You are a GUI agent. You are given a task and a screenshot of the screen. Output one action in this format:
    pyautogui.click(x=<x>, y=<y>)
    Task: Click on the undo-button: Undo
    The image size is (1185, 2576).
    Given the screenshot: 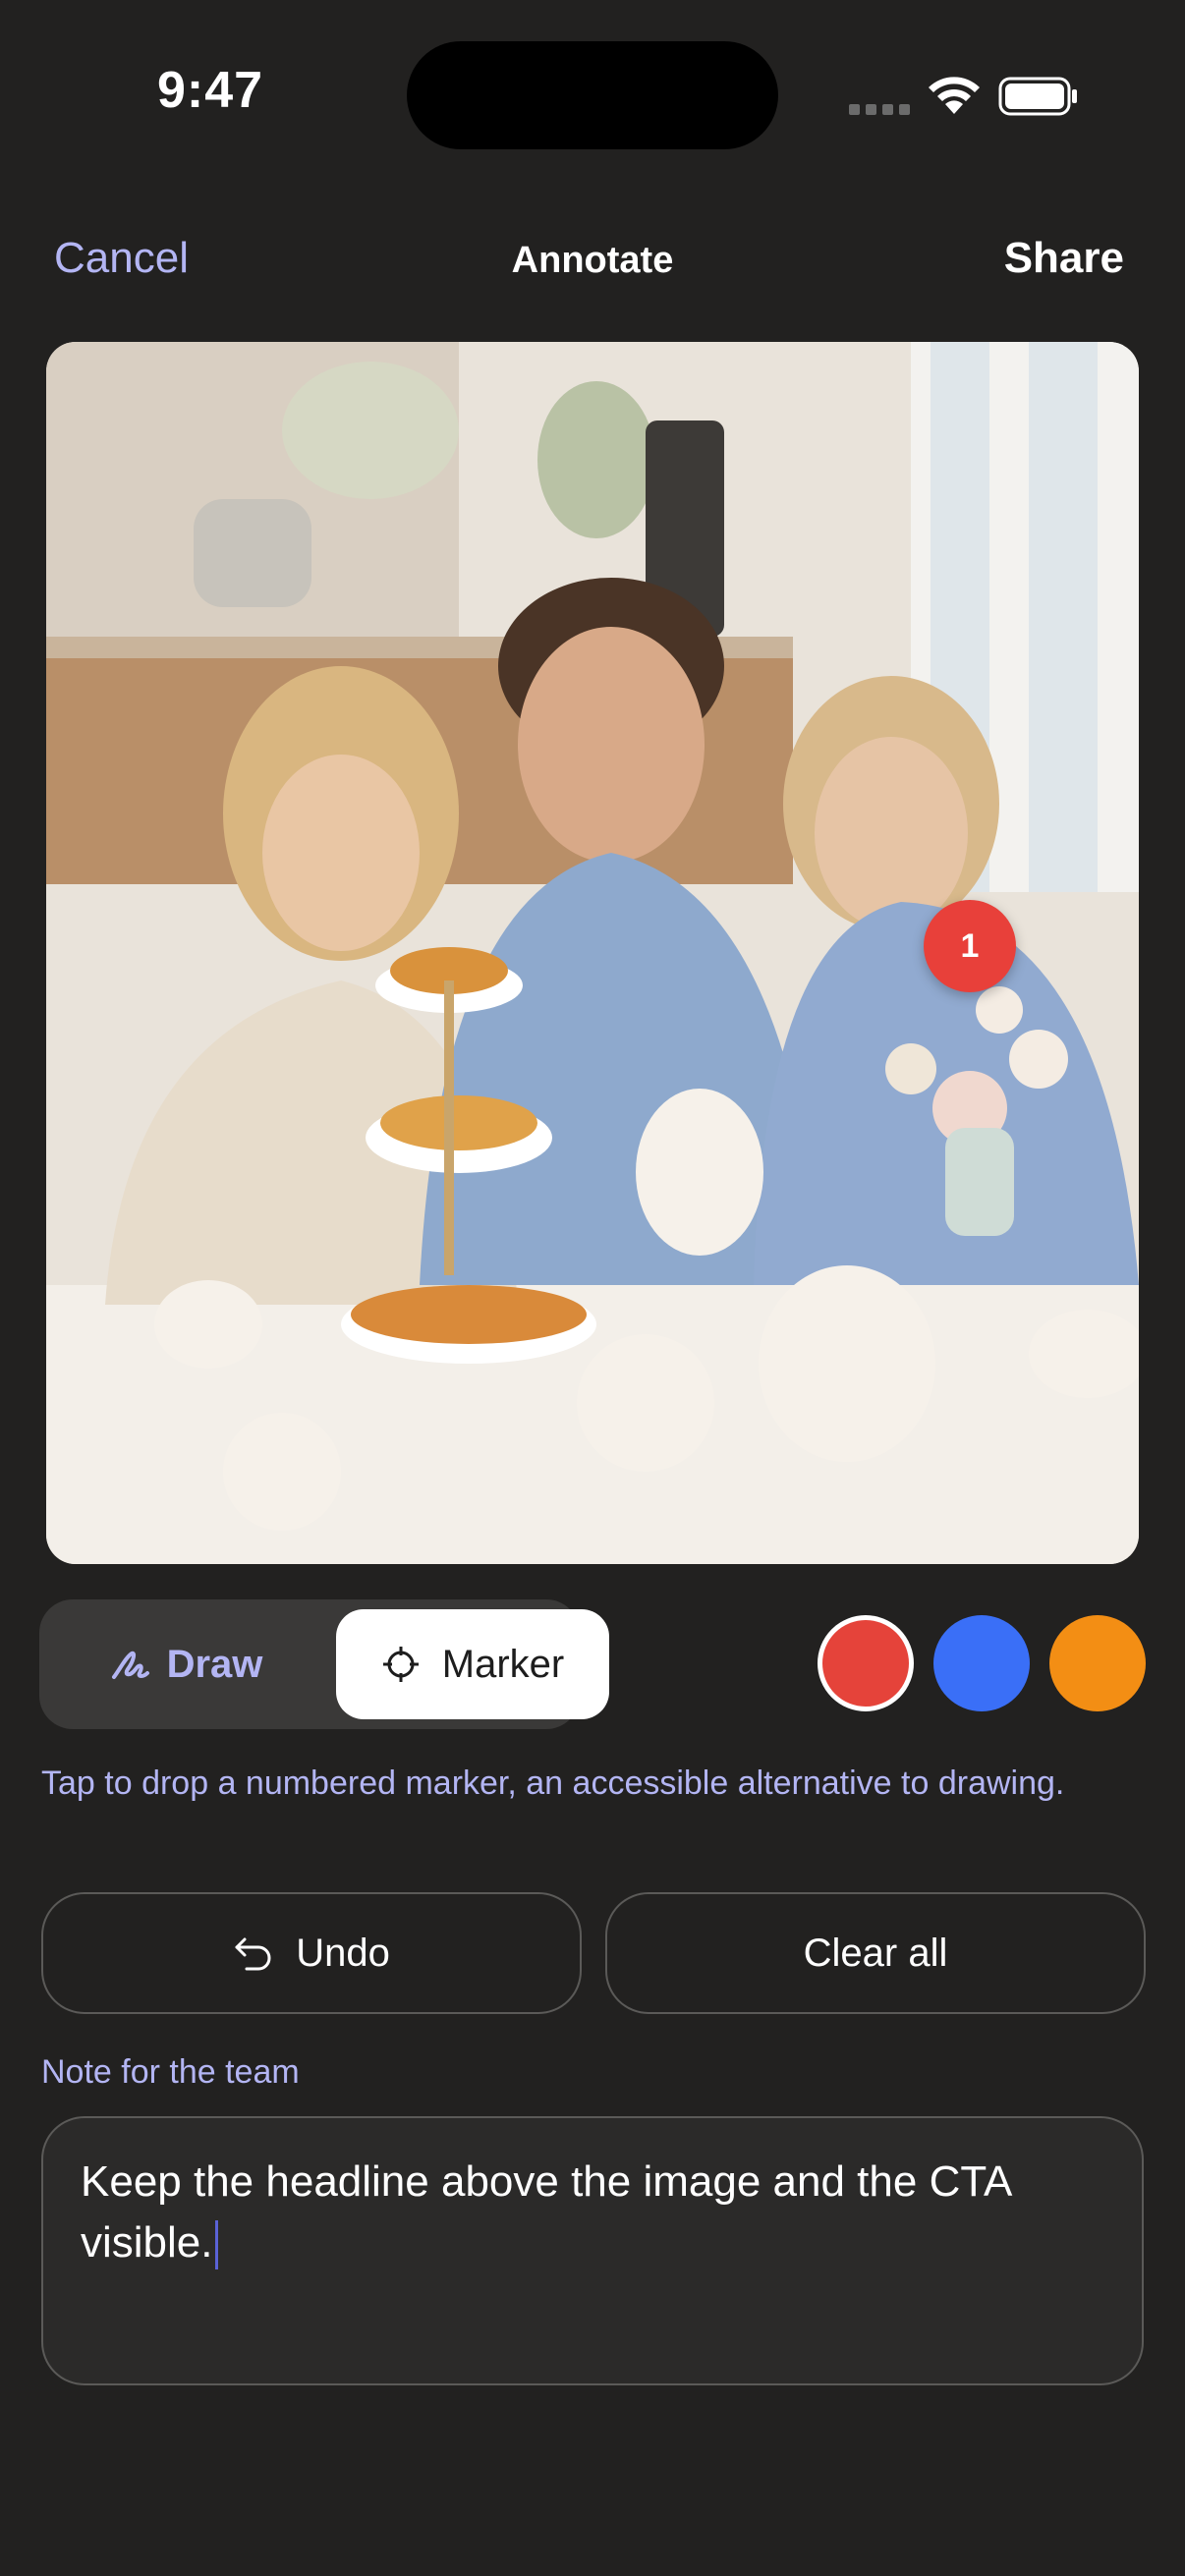 What is the action you would take?
    pyautogui.click(x=312, y=1953)
    